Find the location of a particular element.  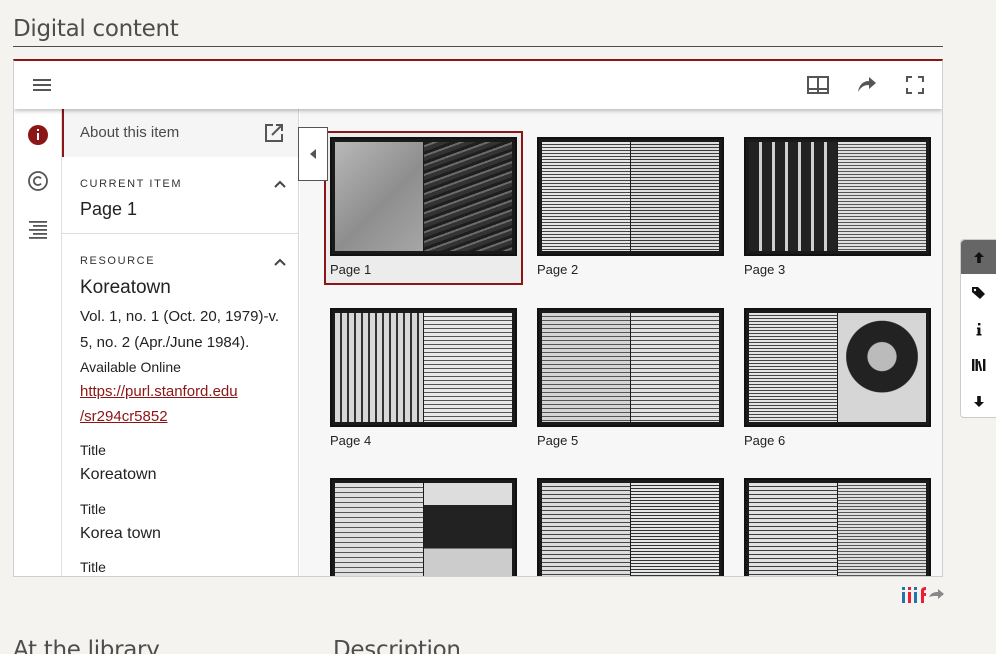

page-label: Page 2 is located at coordinates (558, 269).